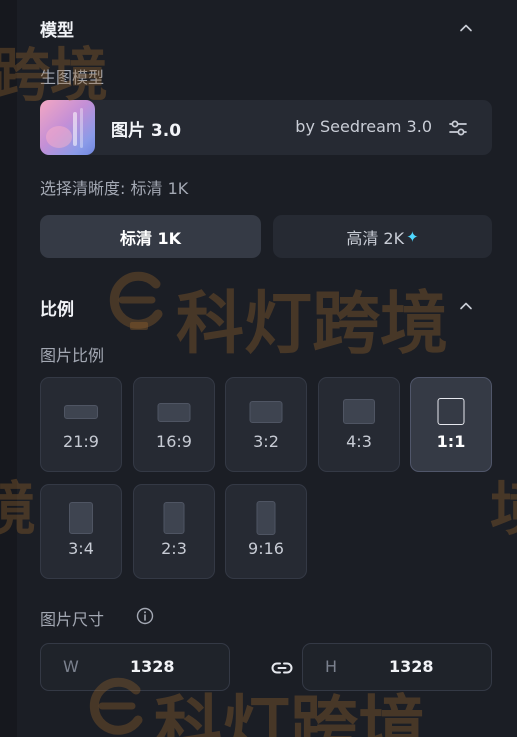 Image resolution: width=517 pixels, height=737 pixels. Describe the element at coordinates (266, 424) in the screenshot. I see `ratio-option-3-2: 3:2` at that location.